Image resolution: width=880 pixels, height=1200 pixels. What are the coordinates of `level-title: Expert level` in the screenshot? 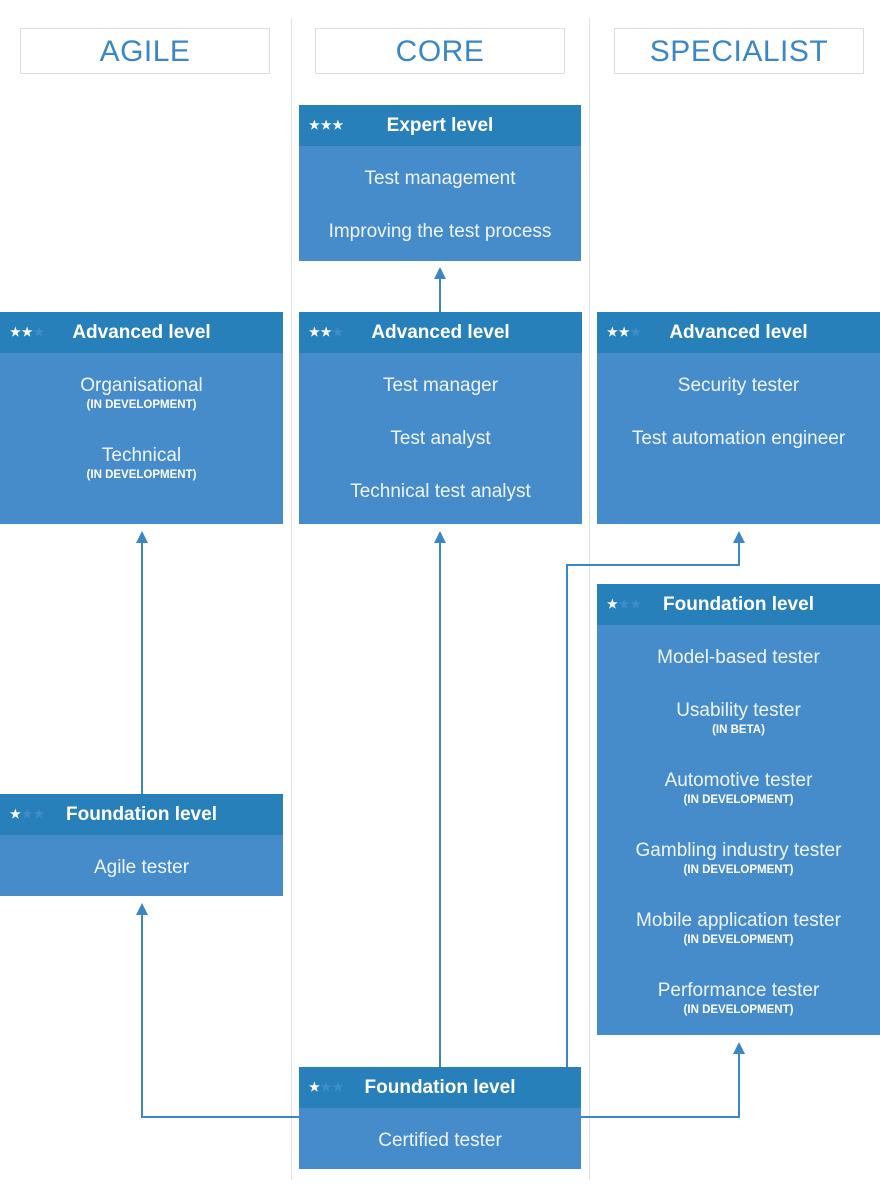 It's located at (440, 125).